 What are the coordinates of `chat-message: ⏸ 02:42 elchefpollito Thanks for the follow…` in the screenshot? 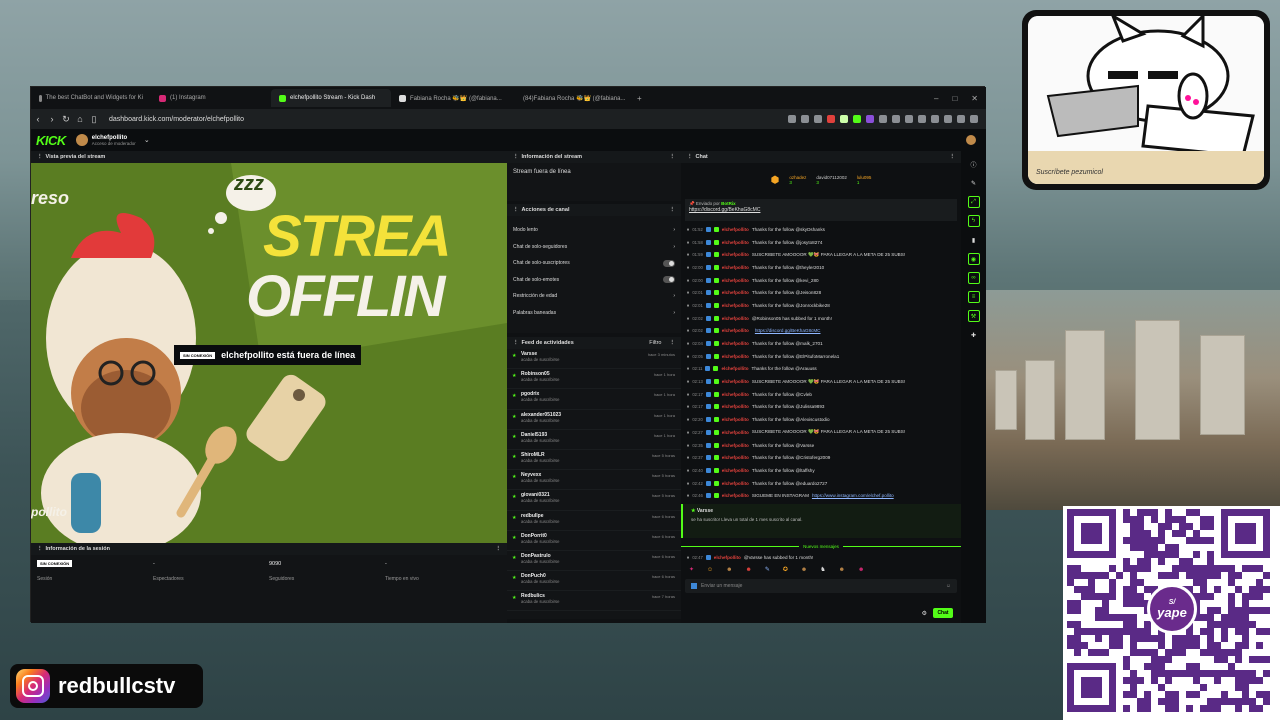 It's located at (821, 483).